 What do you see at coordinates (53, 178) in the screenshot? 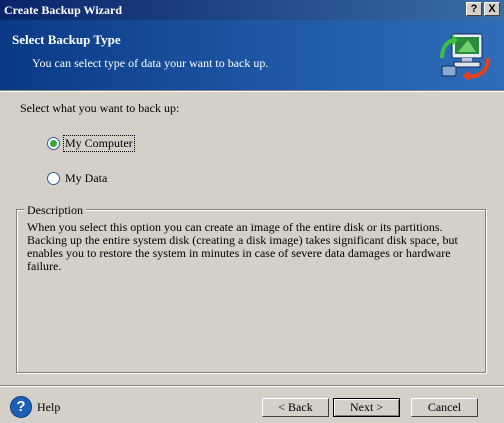
I see `radio-my-data` at bounding box center [53, 178].